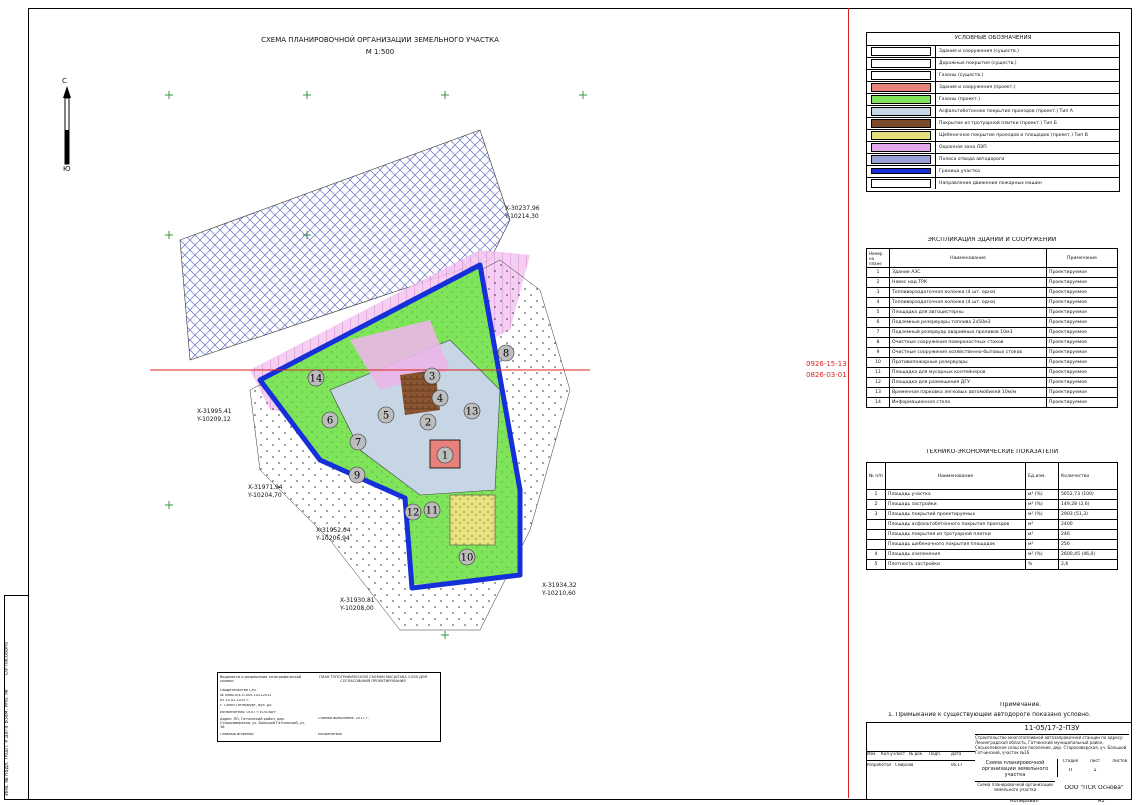  Describe the element at coordinates (1042, 476) in the screenshot. I see `tep-header-unit: Ед.изм.` at that location.